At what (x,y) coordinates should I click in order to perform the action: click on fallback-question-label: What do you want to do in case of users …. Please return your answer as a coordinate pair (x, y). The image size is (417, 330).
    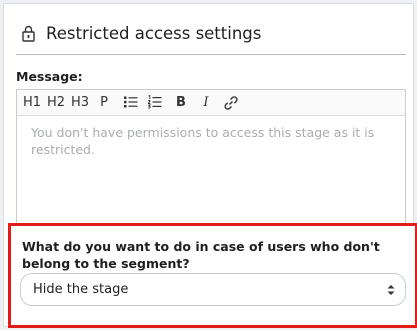
    Looking at the image, I should click on (201, 255).